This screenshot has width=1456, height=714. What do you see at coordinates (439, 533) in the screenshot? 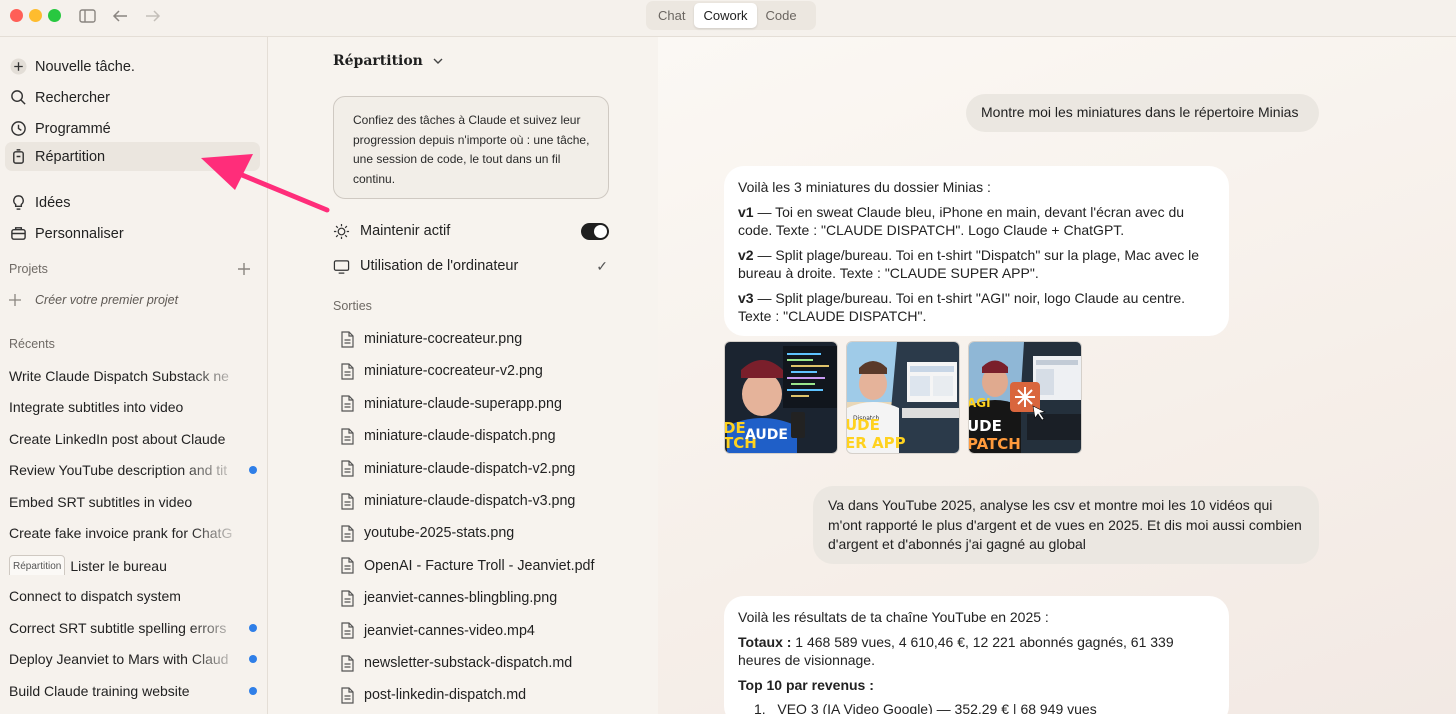
I see `file-name: youtube-2025-stats.png` at bounding box center [439, 533].